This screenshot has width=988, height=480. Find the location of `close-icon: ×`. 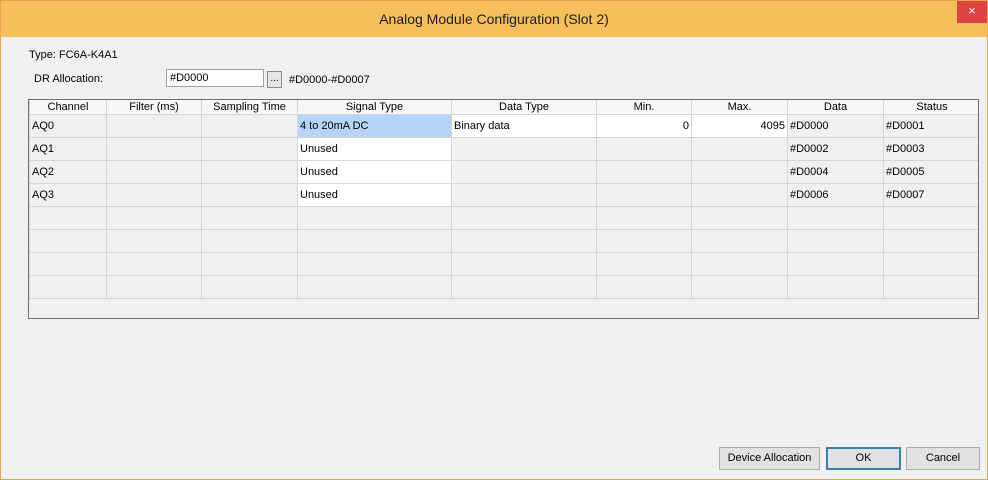

close-icon: × is located at coordinates (972, 10).